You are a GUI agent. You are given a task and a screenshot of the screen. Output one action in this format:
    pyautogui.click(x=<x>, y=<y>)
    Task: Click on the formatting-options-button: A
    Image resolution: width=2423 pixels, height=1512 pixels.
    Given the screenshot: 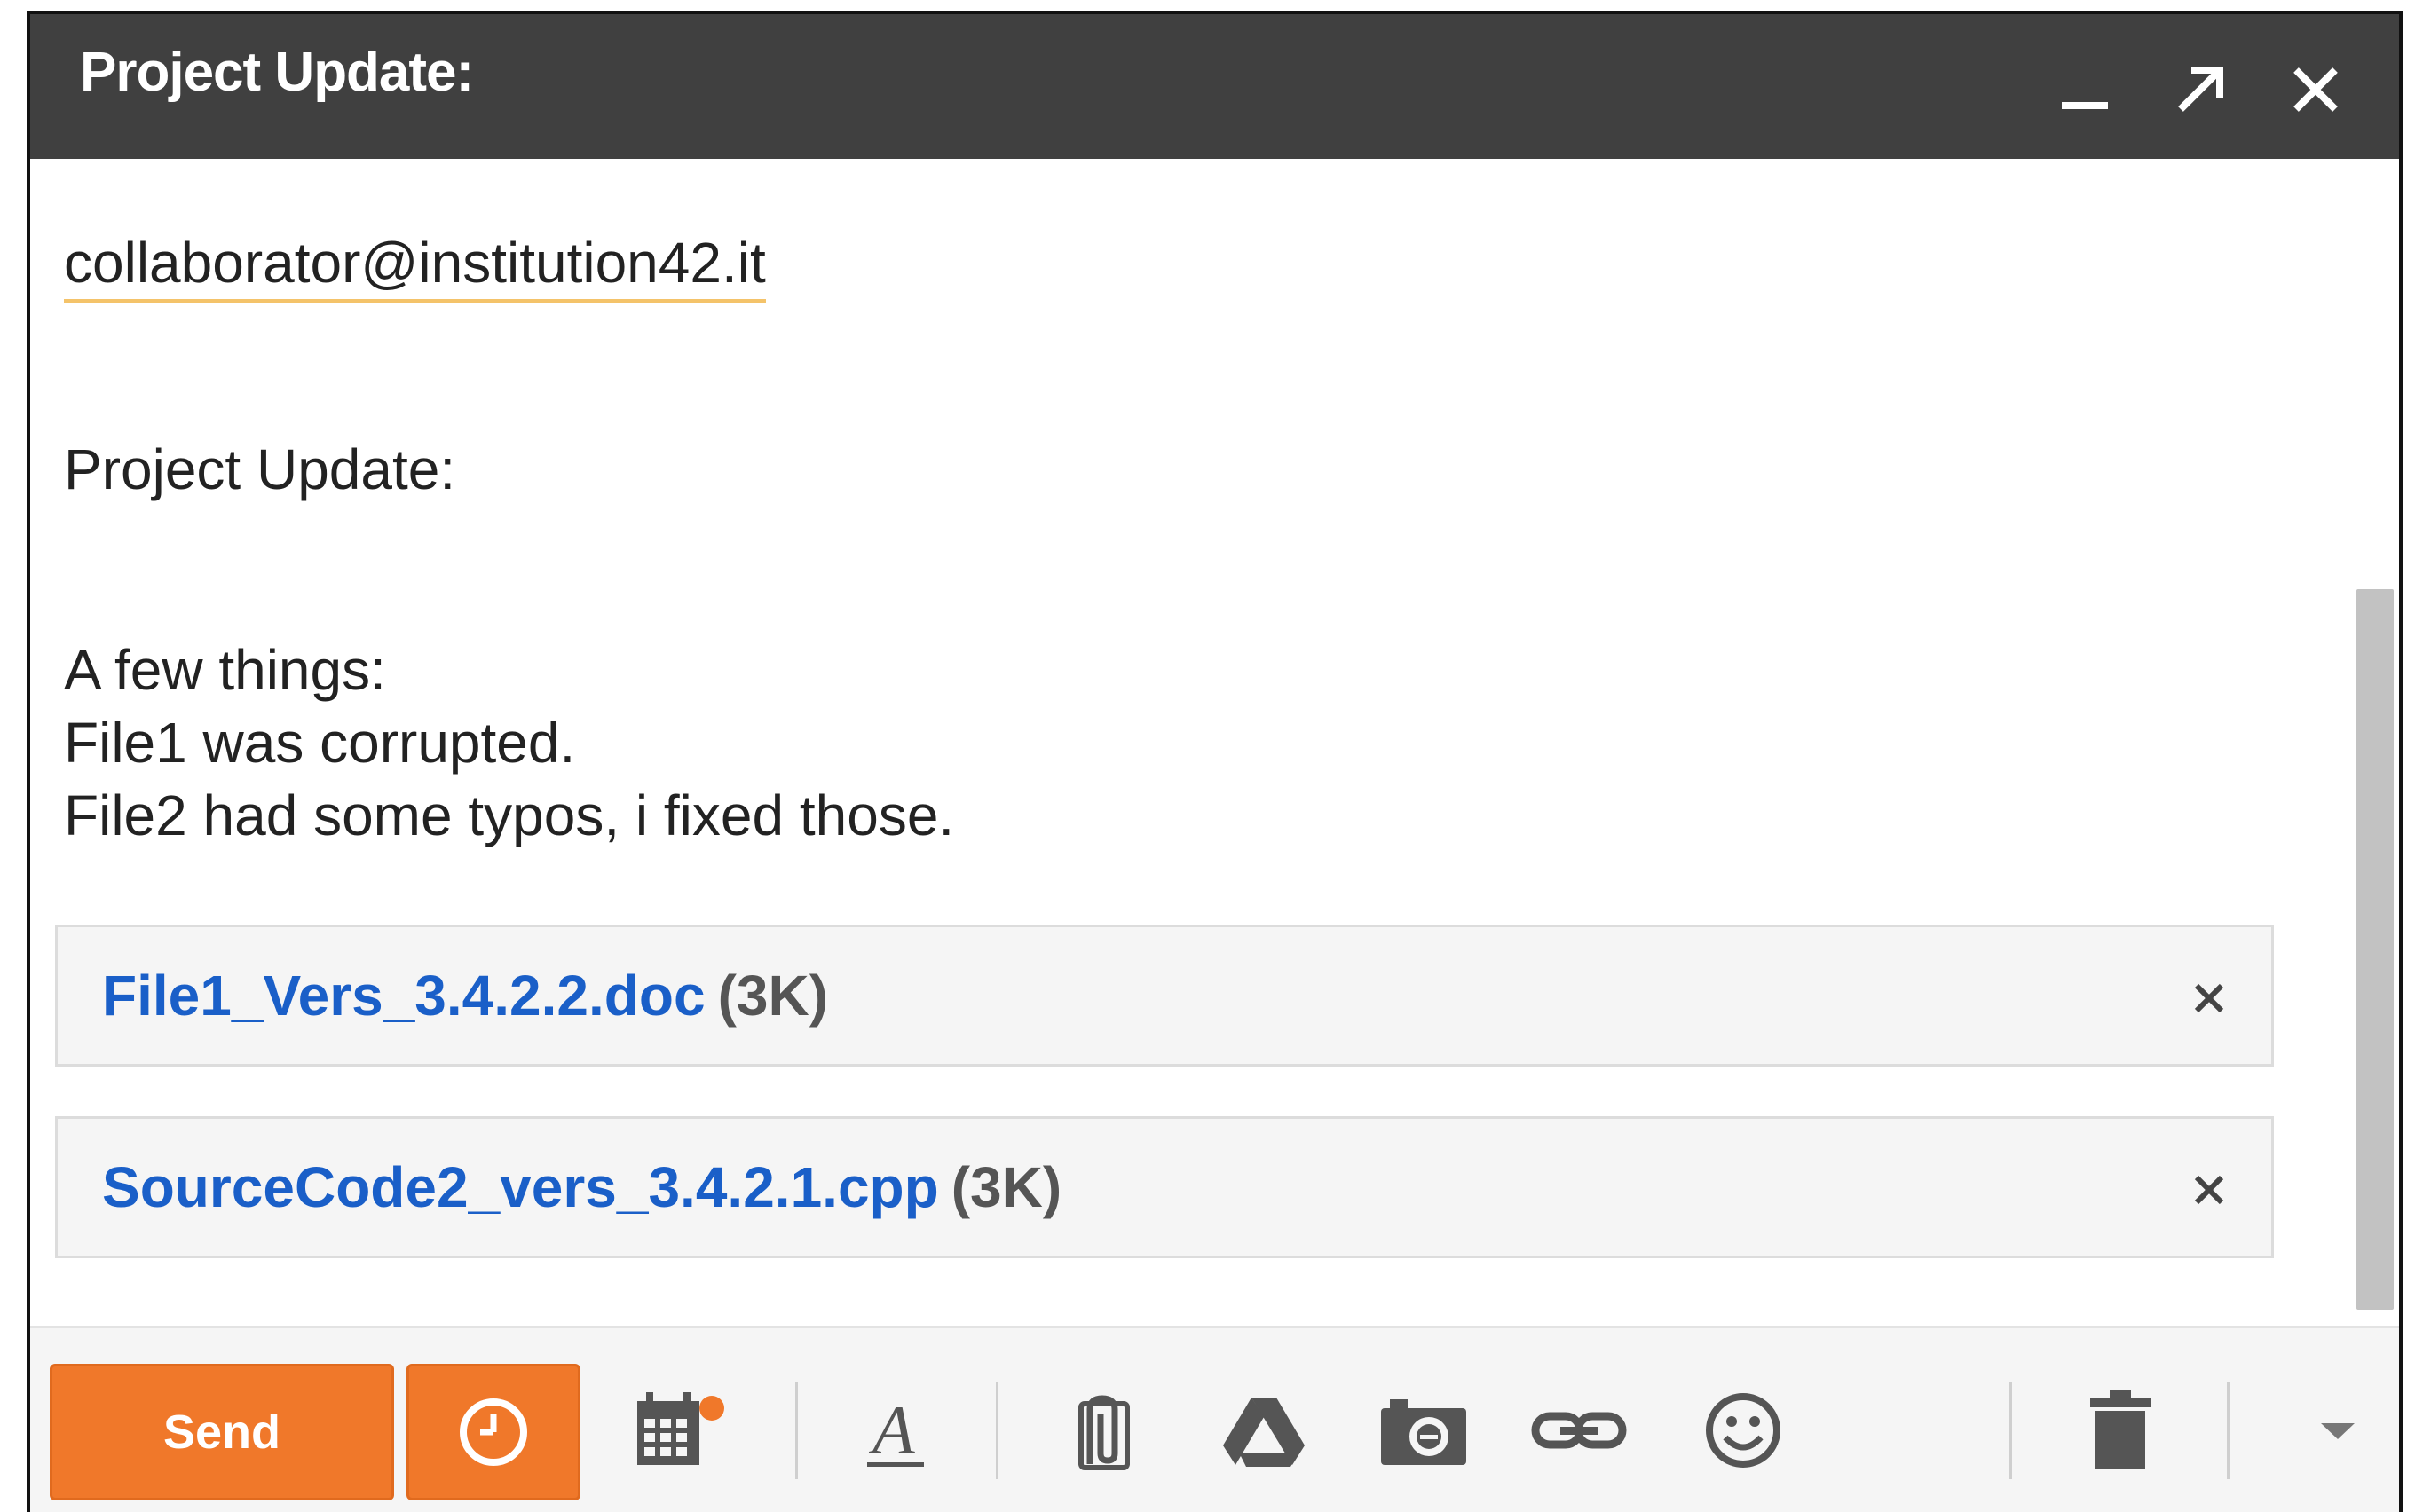 What is the action you would take?
    pyautogui.click(x=895, y=1431)
    